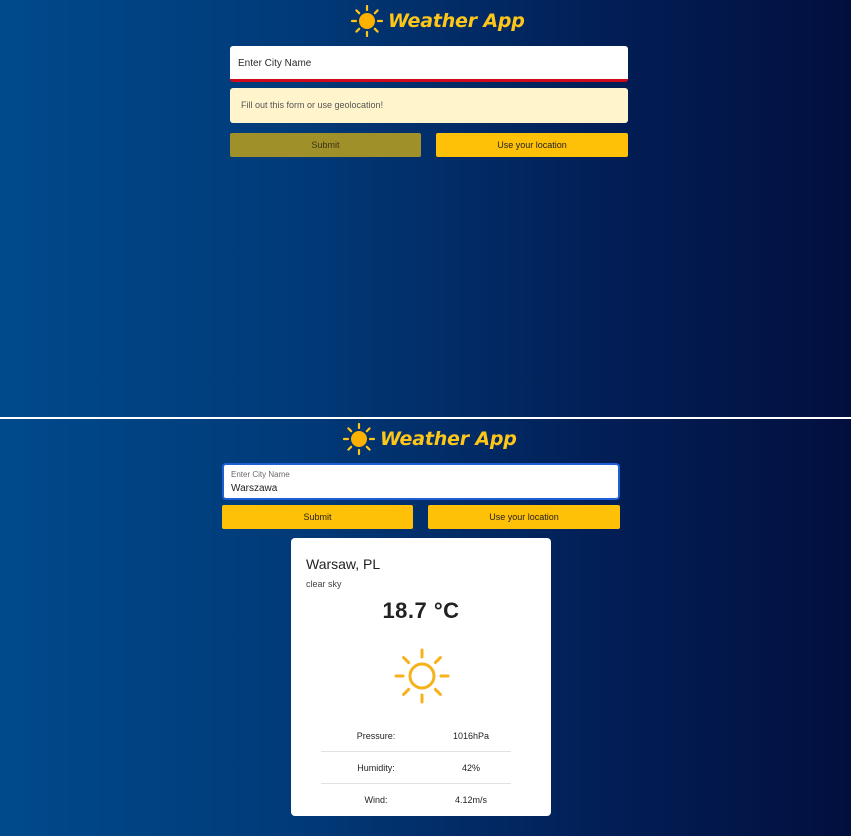  Describe the element at coordinates (416, 768) in the screenshot. I see `stat-row-humidity: Humidity: 42%` at that location.